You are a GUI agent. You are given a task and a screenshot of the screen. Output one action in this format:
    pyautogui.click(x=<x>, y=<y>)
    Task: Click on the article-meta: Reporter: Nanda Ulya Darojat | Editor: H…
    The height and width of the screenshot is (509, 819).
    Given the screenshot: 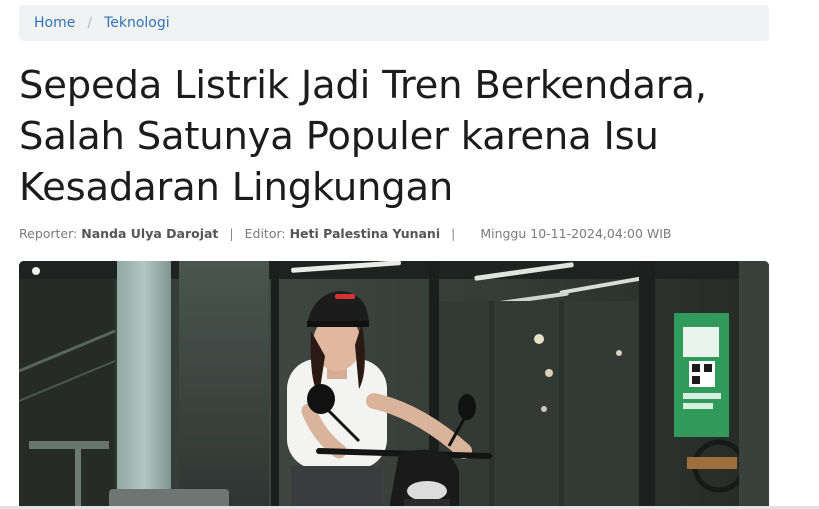 What is the action you would take?
    pyautogui.click(x=345, y=233)
    